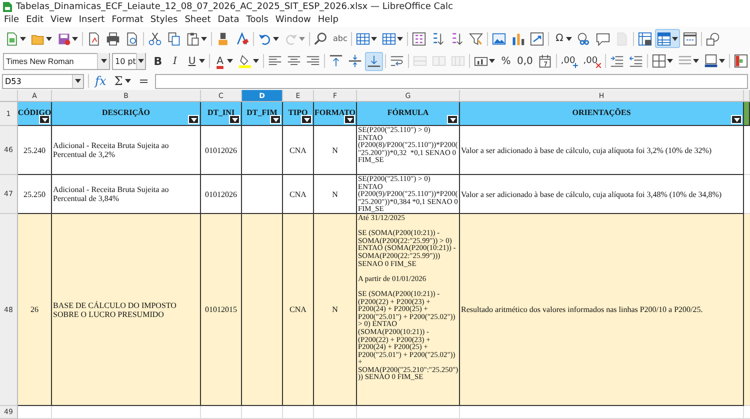  I want to click on menu-item: Styles, so click(164, 20).